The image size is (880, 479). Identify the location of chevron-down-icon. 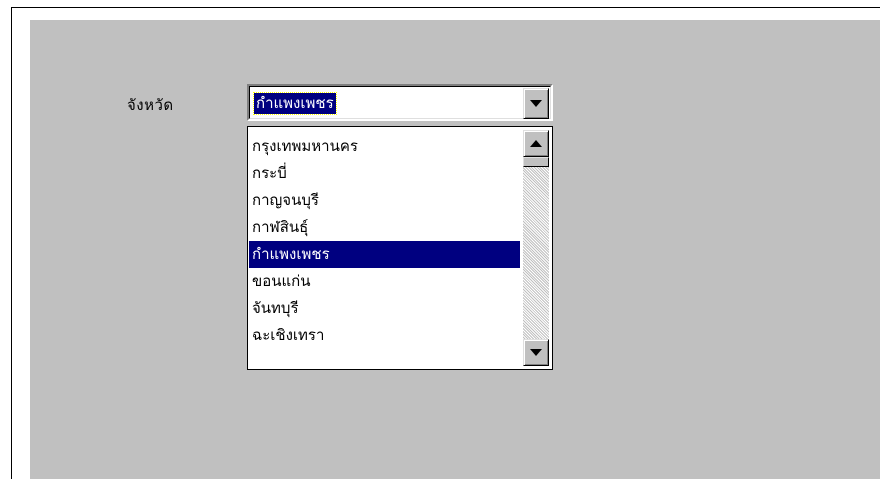
(536, 103).